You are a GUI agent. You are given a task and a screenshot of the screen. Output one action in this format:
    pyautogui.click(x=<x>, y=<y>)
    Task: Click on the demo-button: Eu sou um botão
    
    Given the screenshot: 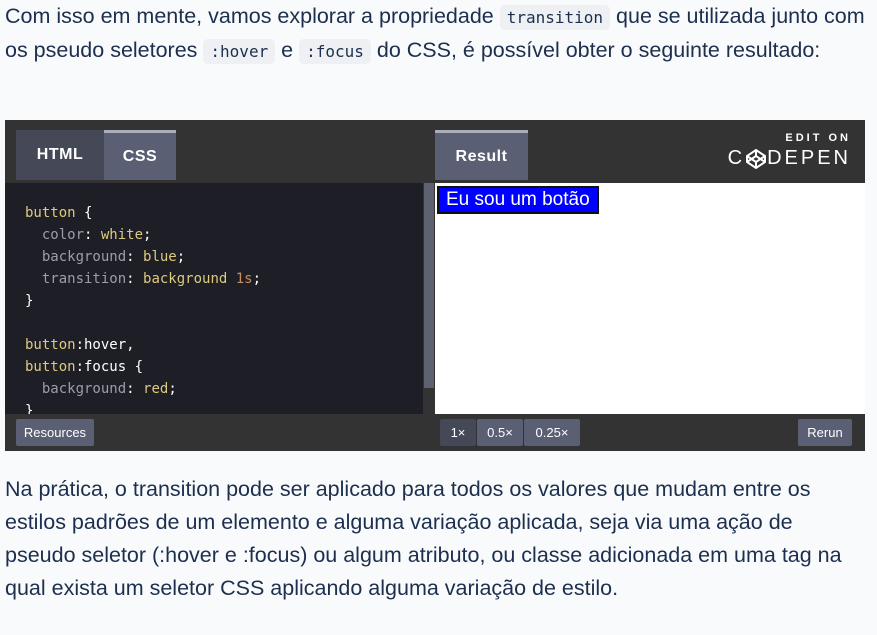 What is the action you would take?
    pyautogui.click(x=518, y=200)
    